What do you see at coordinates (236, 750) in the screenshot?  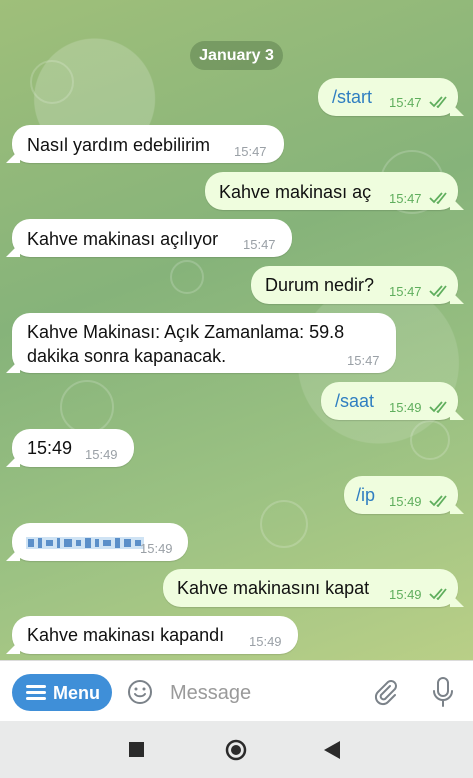 I see `home-icon` at bounding box center [236, 750].